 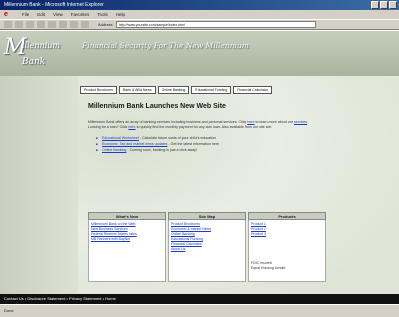 I want to click on menu-file: File, so click(x=25, y=14).